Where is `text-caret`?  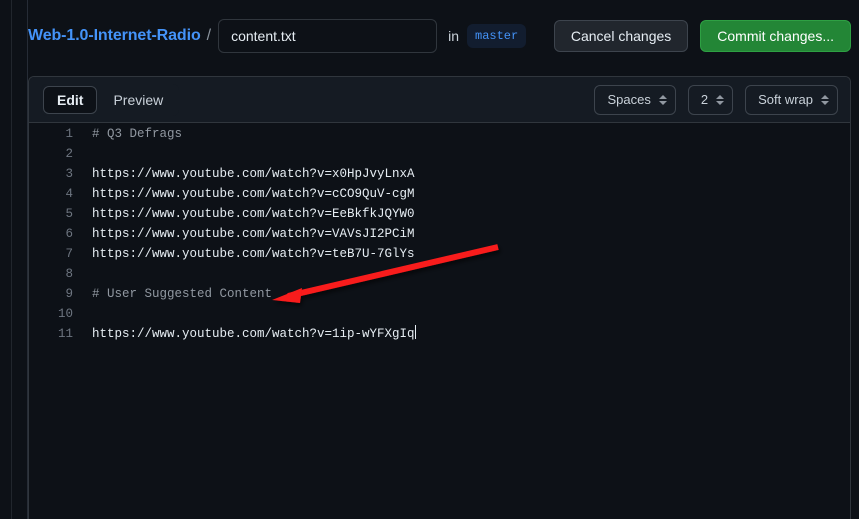
text-caret is located at coordinates (415, 332).